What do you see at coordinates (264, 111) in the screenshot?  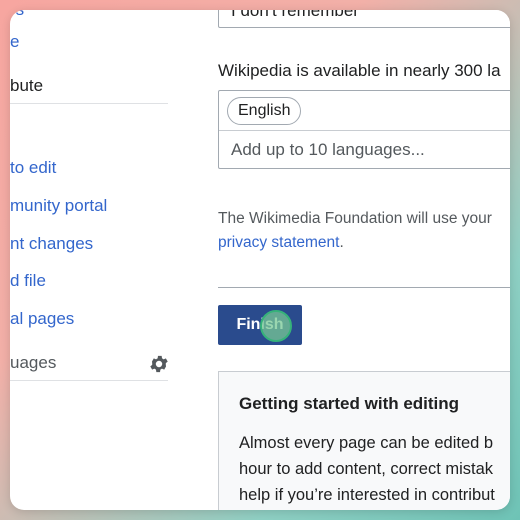 I see `language-chip-english: English` at bounding box center [264, 111].